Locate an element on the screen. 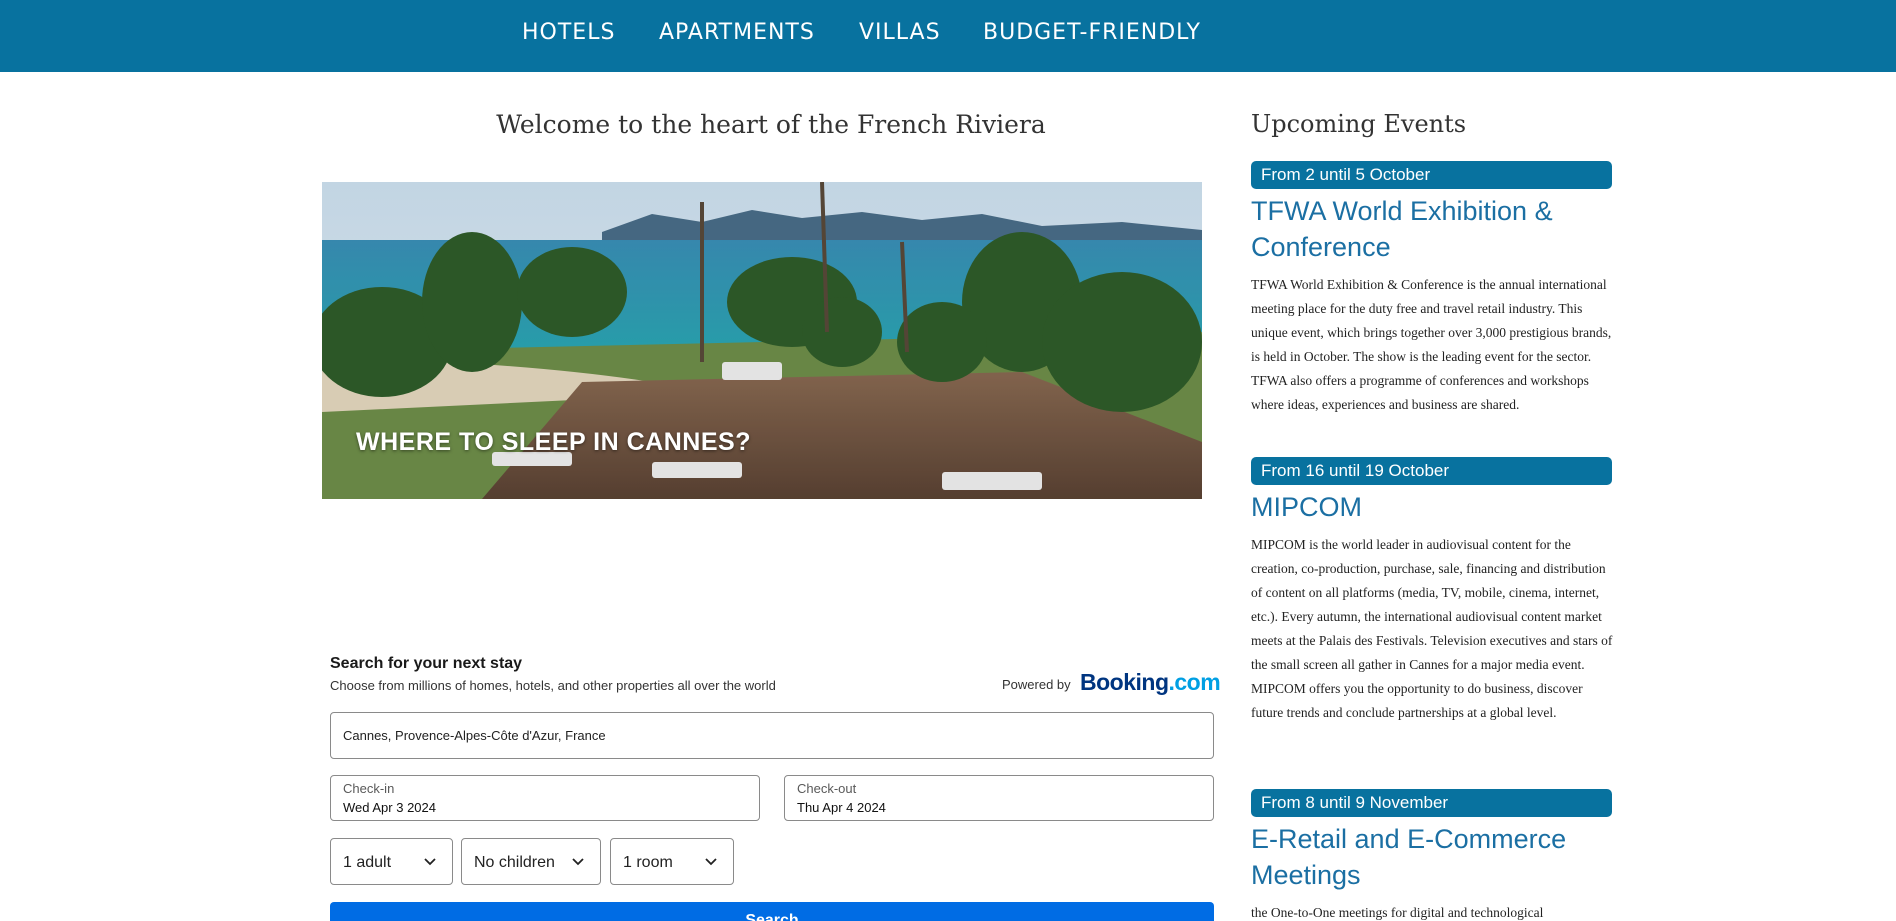  top-nav: HOTELS APARTMENTS VILLAS BUDGET-FRIENDLY is located at coordinates (948, 36).